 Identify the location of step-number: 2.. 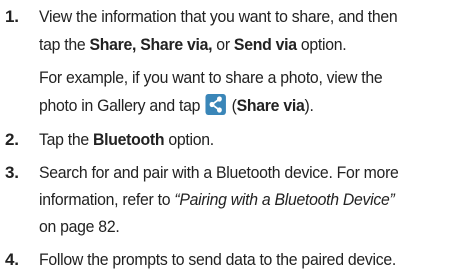
(12, 139).